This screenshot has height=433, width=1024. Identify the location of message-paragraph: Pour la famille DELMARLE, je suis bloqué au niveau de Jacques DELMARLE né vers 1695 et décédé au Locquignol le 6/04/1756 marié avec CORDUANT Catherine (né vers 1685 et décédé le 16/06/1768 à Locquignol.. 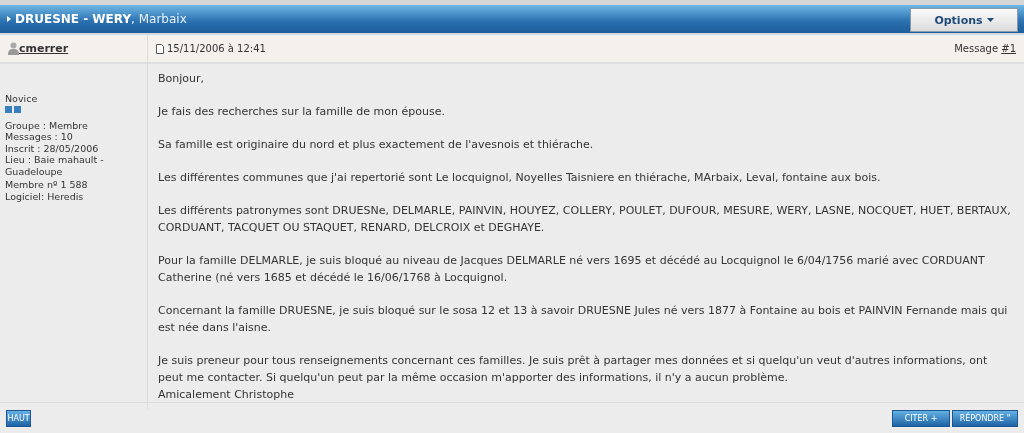
(572, 269).